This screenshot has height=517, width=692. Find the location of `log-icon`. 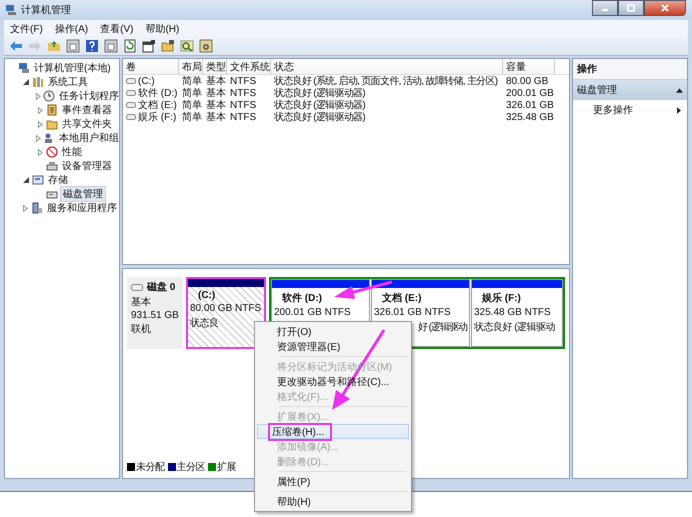

log-icon is located at coordinates (52, 110).